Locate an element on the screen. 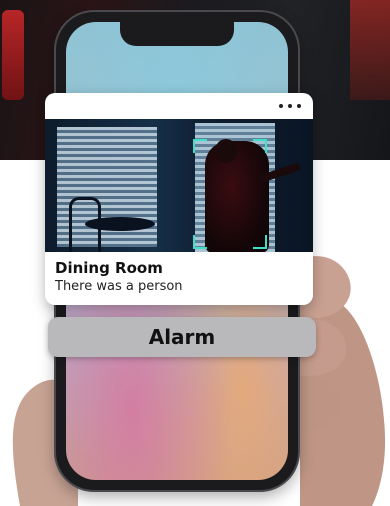  room-title: Dining Room is located at coordinates (109, 268).